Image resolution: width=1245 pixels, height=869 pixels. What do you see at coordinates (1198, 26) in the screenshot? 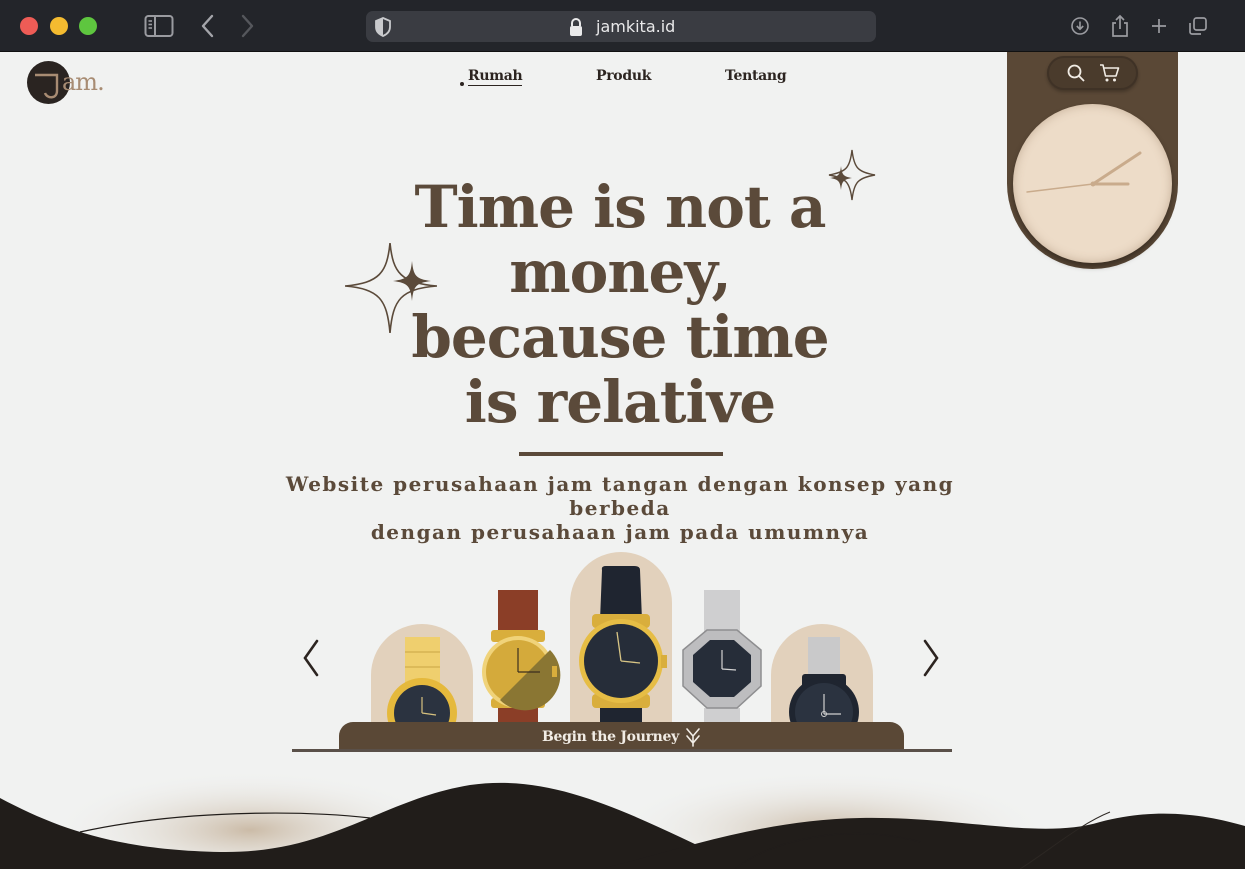
I see `tab-overview-icon` at bounding box center [1198, 26].